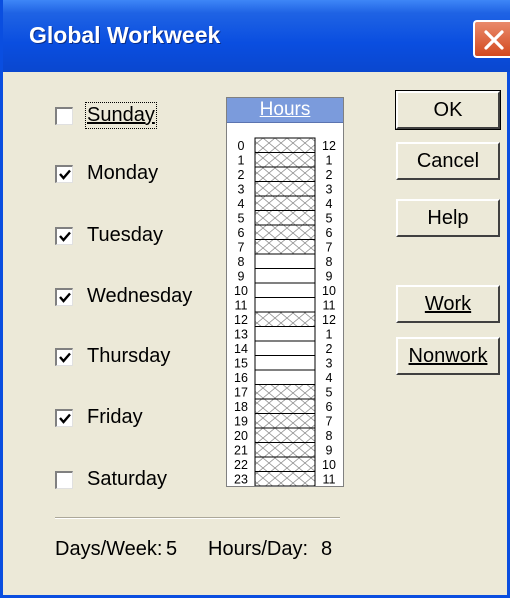 The width and height of the screenshot is (510, 598). I want to click on hour-label-right-8: 8, so click(329, 262).